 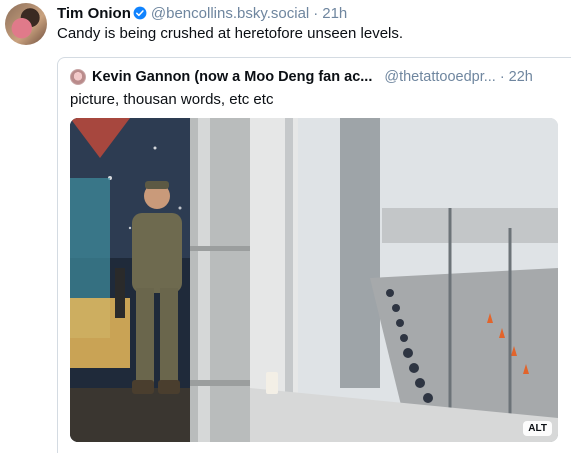 What do you see at coordinates (537, 428) in the screenshot?
I see `alt-text-badge: ALT` at bounding box center [537, 428].